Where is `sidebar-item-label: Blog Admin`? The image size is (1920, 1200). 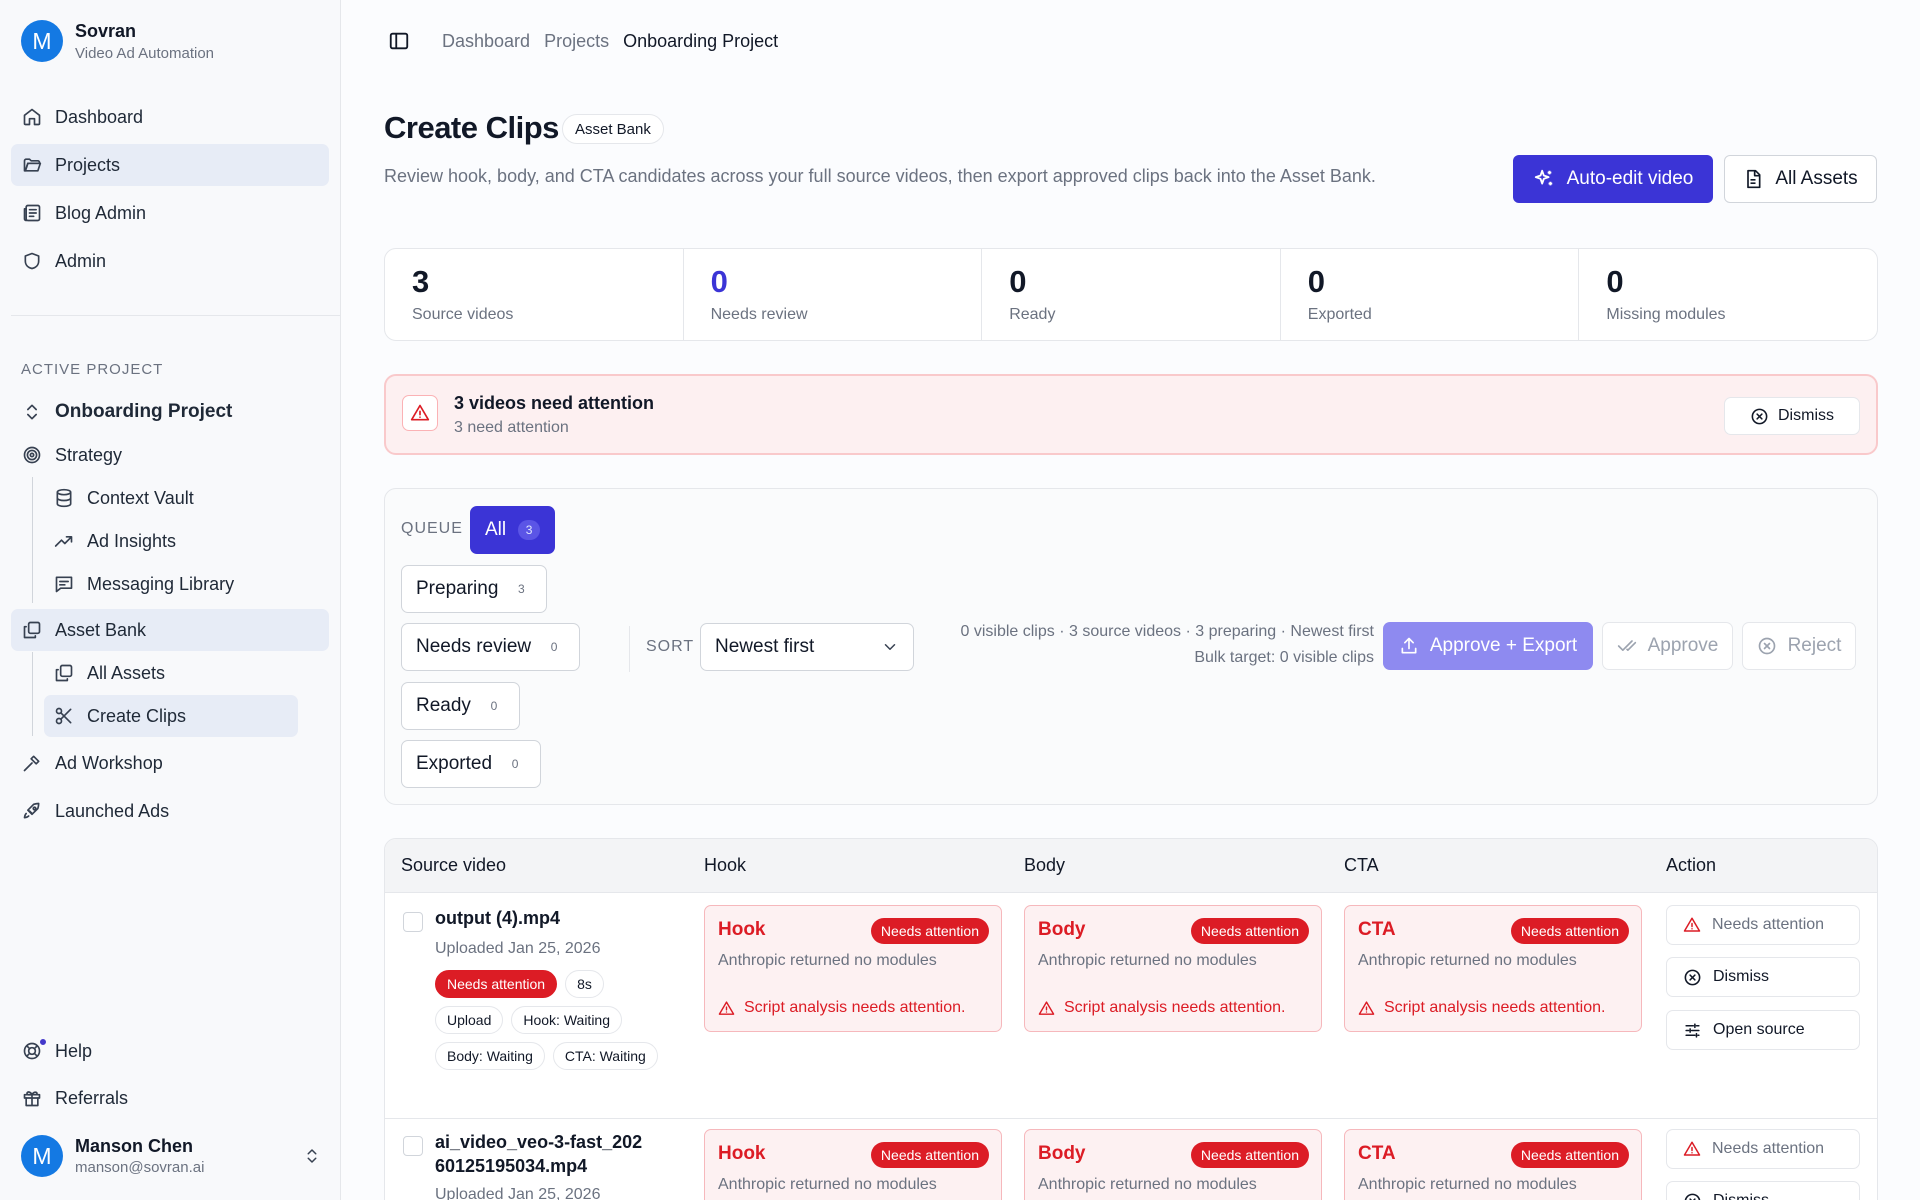
sidebar-item-label: Blog Admin is located at coordinates (101, 212).